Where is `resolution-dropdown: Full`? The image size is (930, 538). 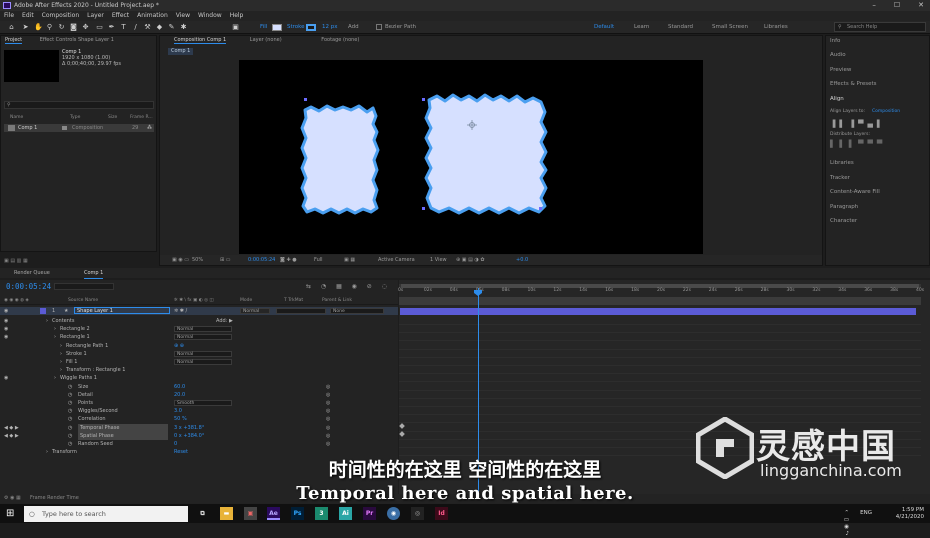
resolution-dropdown: Full is located at coordinates (318, 260).